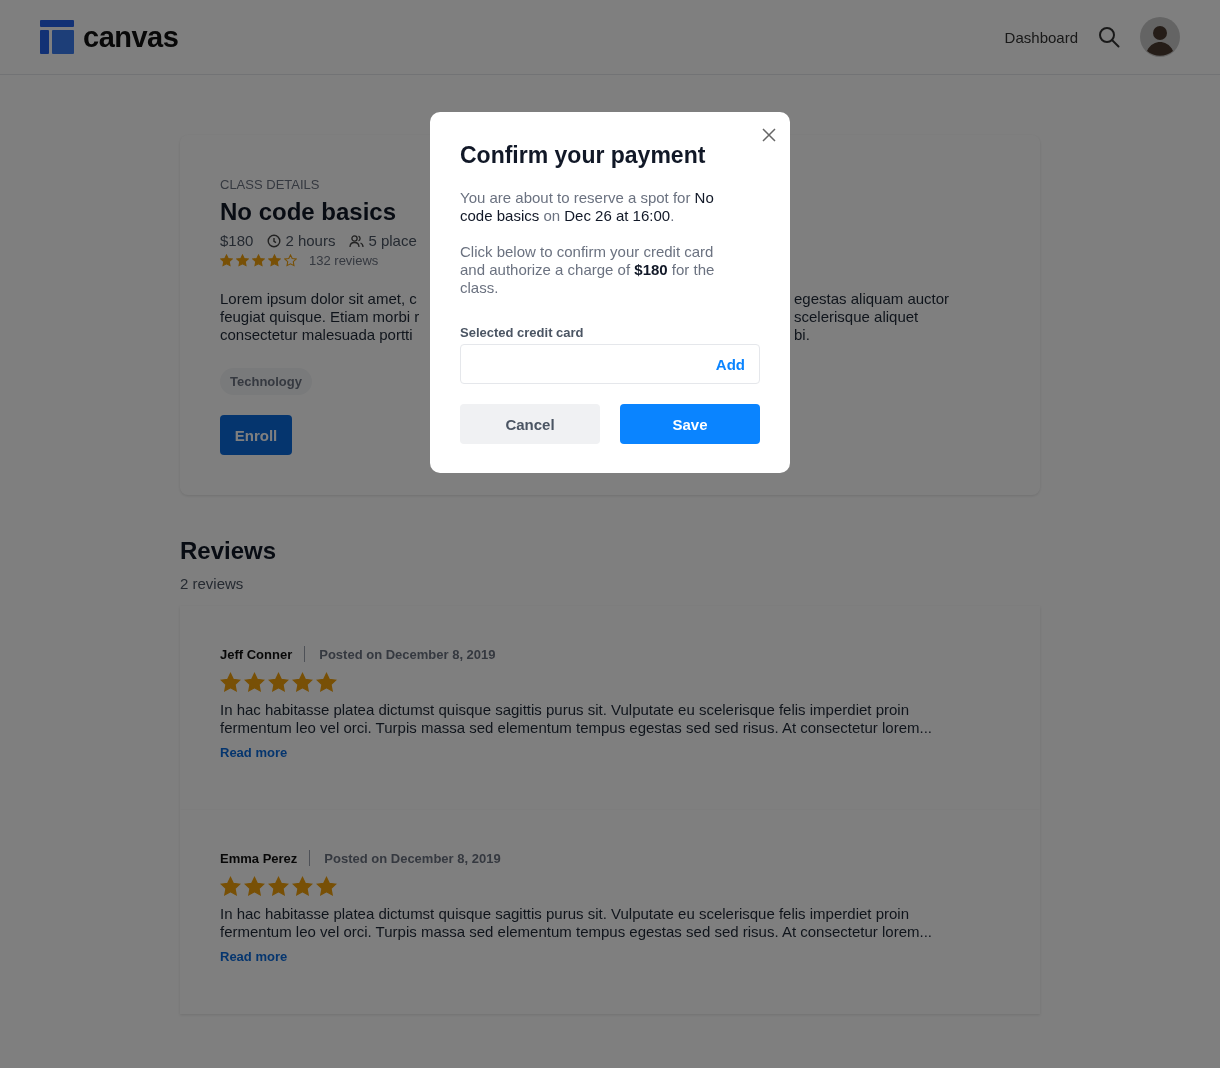 This screenshot has height=1068, width=1220. What do you see at coordinates (256, 654) in the screenshot?
I see `author-name: Jeff Conner` at bounding box center [256, 654].